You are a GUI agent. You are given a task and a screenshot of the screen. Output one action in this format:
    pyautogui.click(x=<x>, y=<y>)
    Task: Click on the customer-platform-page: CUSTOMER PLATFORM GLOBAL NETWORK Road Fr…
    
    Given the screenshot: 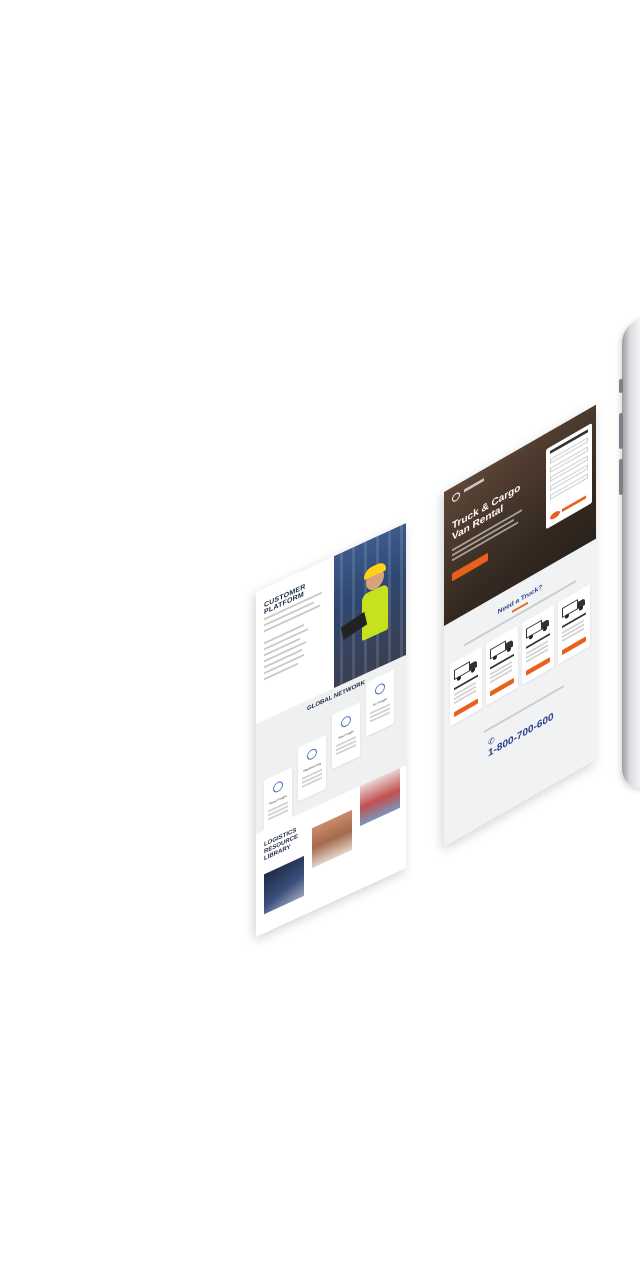 What is the action you would take?
    pyautogui.click(x=331, y=730)
    